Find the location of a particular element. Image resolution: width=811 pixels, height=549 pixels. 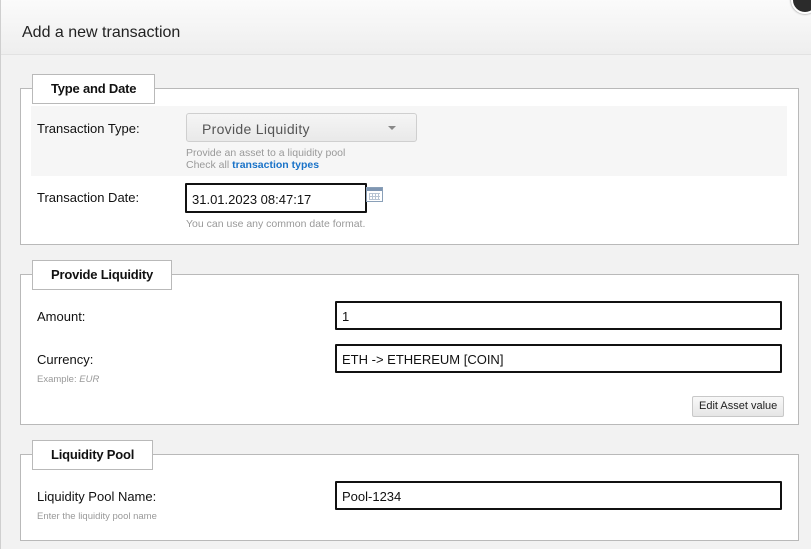

chevron-down-icon is located at coordinates (392, 128).